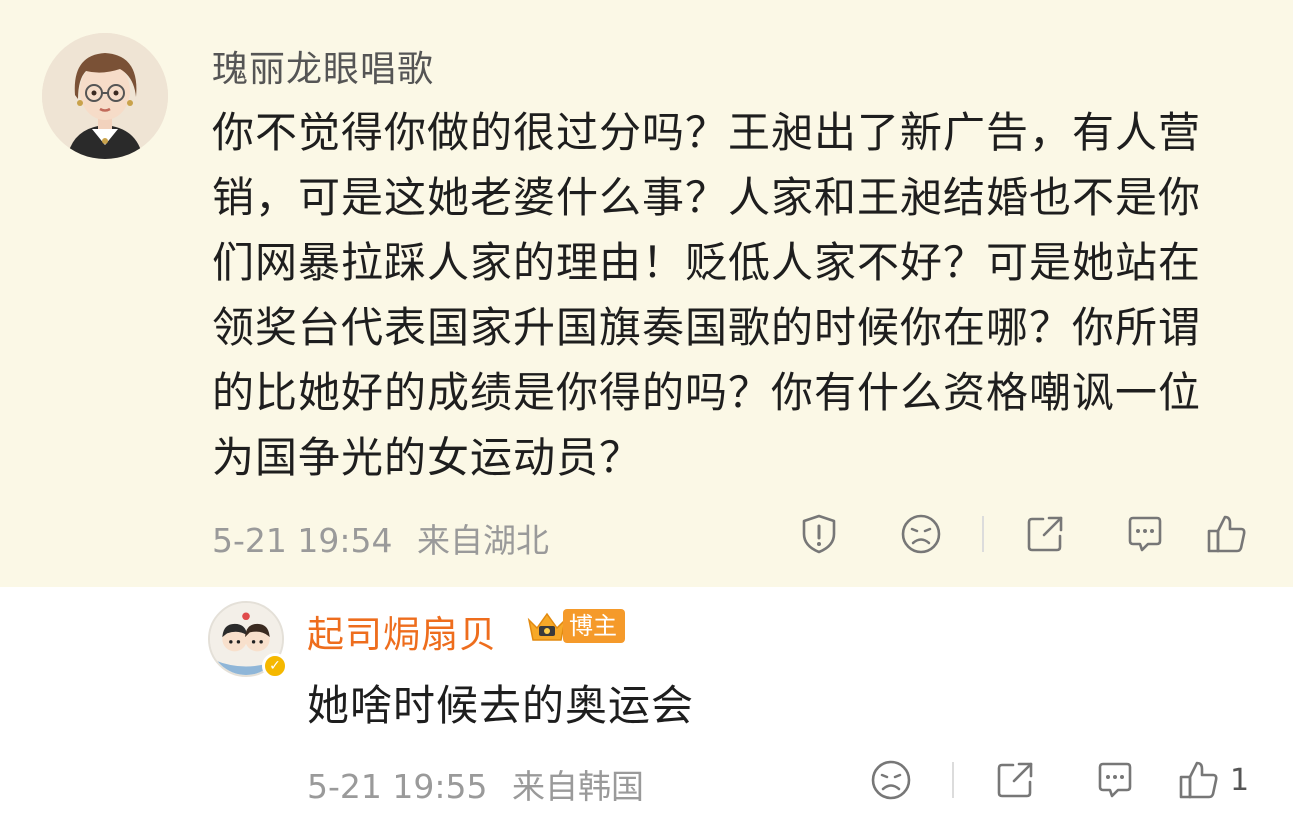 This screenshot has height=820, width=1293. What do you see at coordinates (594, 626) in the screenshot?
I see `badge-label: 博主` at bounding box center [594, 626].